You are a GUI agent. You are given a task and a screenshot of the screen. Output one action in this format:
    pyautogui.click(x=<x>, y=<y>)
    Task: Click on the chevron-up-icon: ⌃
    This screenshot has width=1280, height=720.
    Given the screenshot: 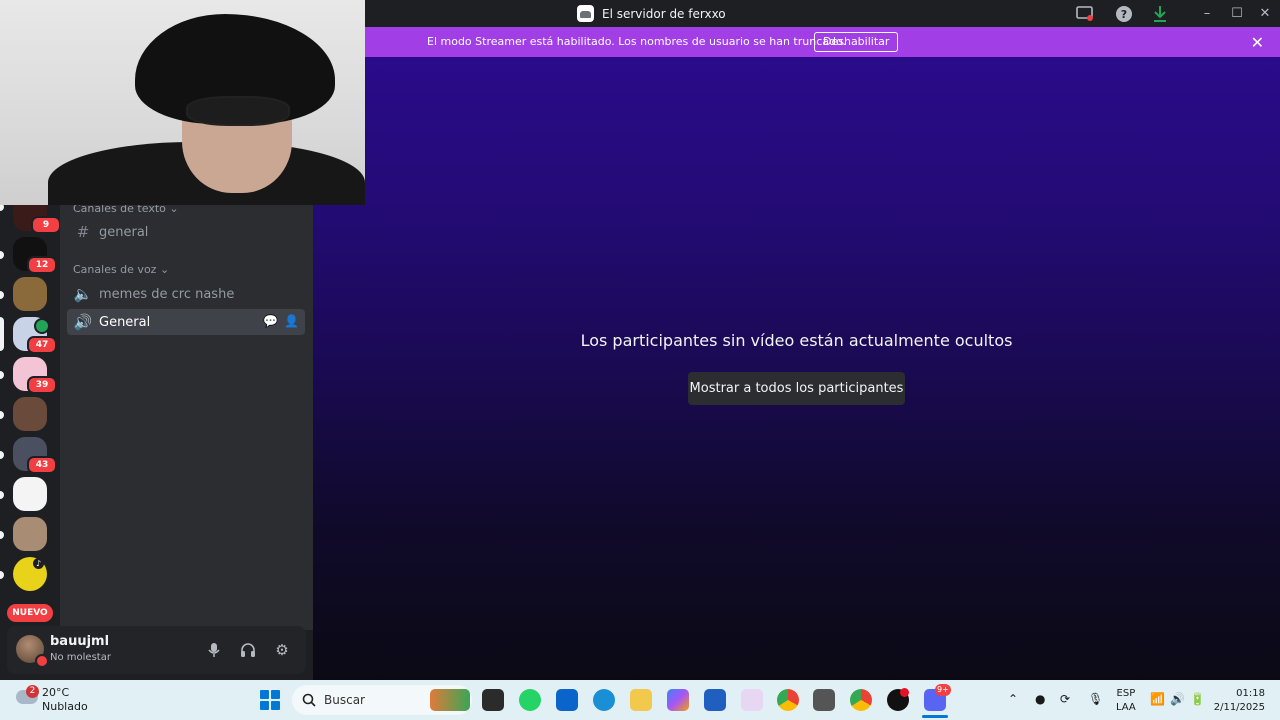 What is the action you would take?
    pyautogui.click(x=1013, y=699)
    